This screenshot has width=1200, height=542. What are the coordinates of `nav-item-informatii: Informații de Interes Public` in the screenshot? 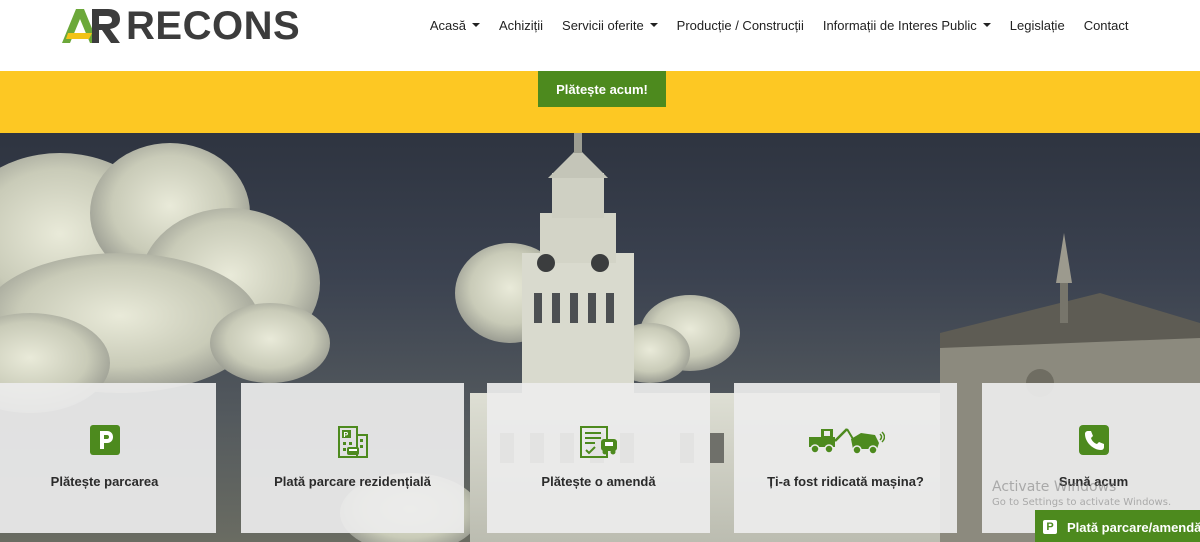 It's located at (906, 25).